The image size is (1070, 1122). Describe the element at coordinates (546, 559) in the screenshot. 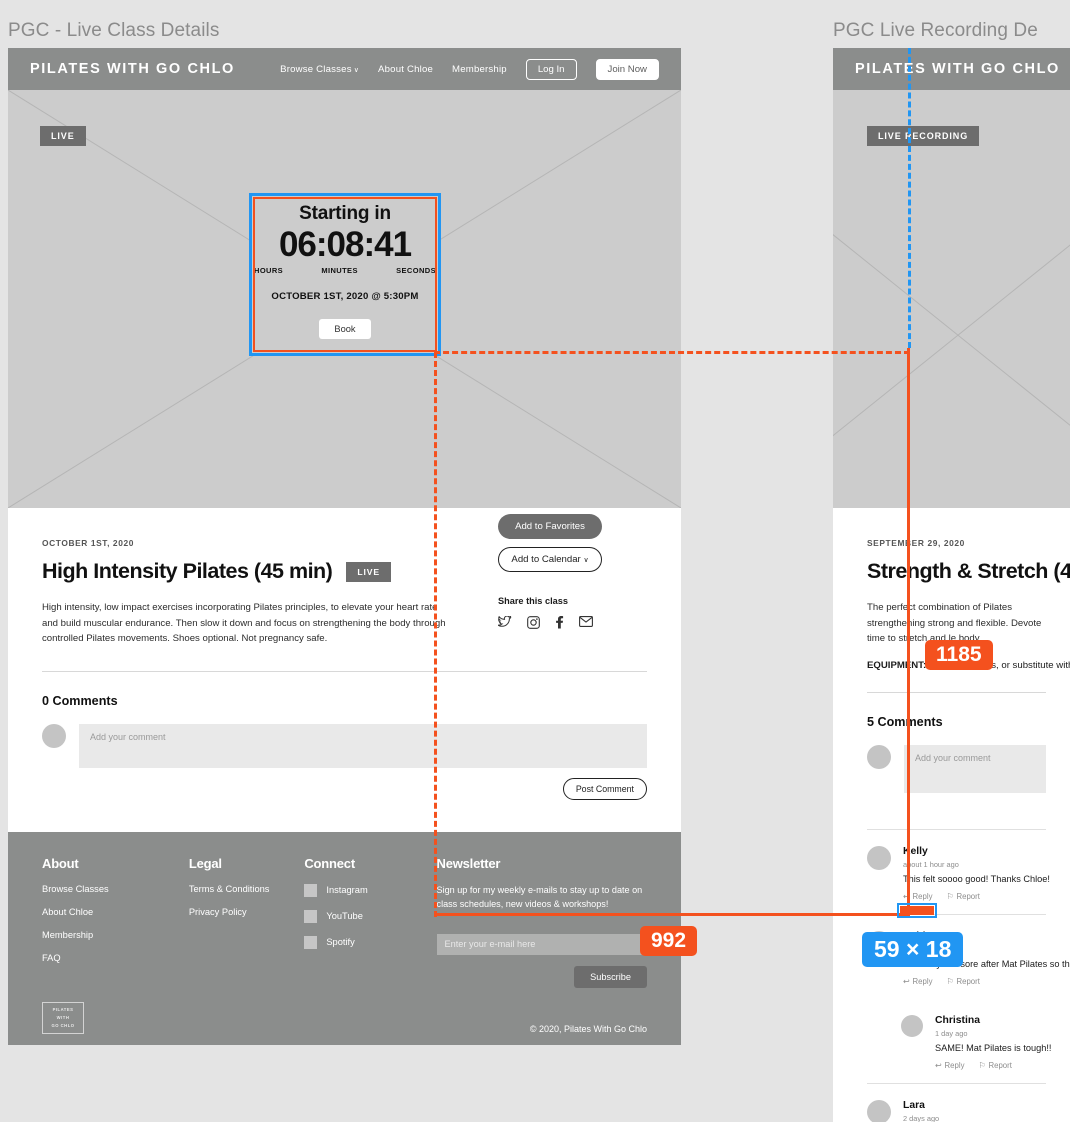

I see `add-to-calendar-label: Add to Calendar` at that location.